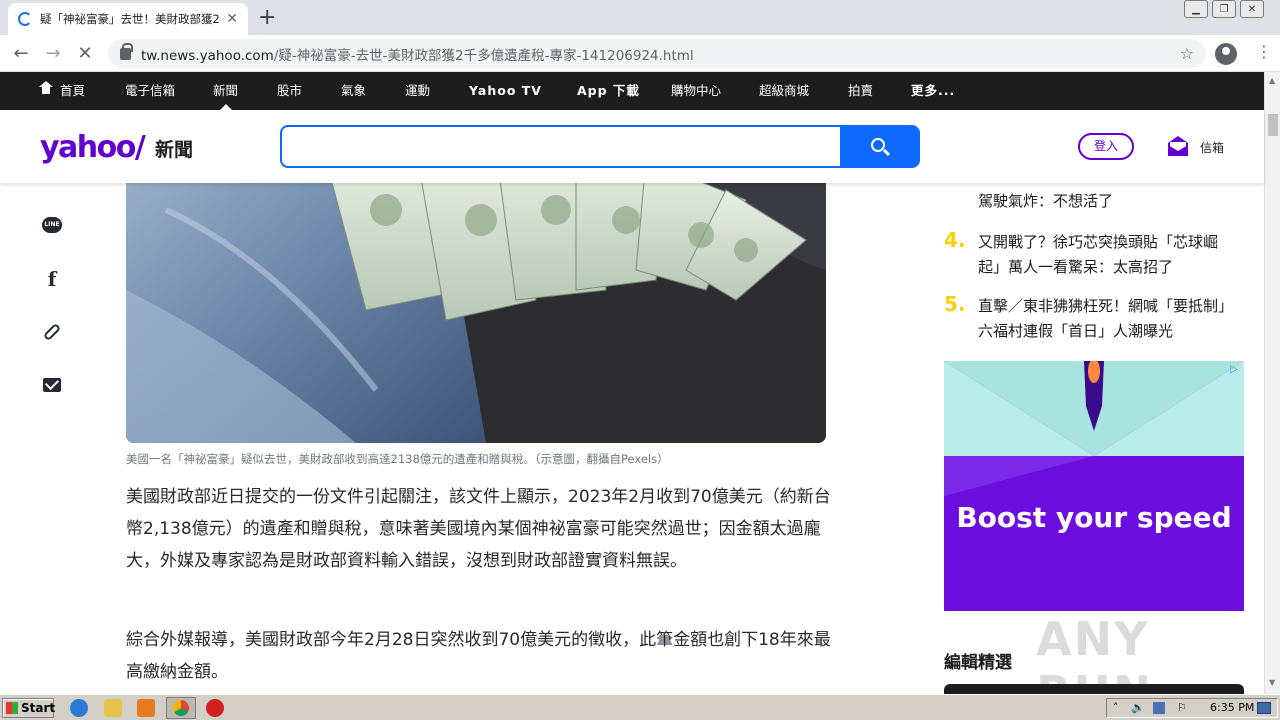 The height and width of the screenshot is (720, 1280). I want to click on scroll-up-icon: ▲, so click(1272, 80).